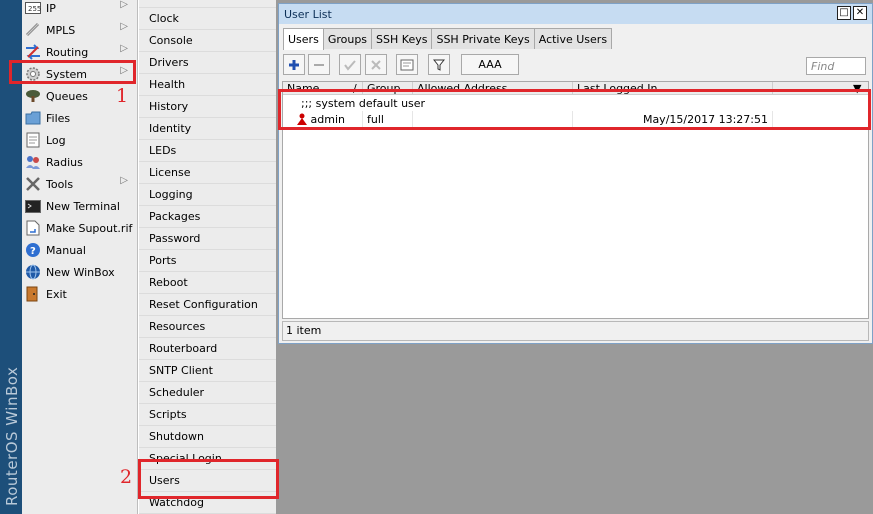 The width and height of the screenshot is (873, 514). What do you see at coordinates (207, 85) in the screenshot?
I see `submenu-item-health: Health` at bounding box center [207, 85].